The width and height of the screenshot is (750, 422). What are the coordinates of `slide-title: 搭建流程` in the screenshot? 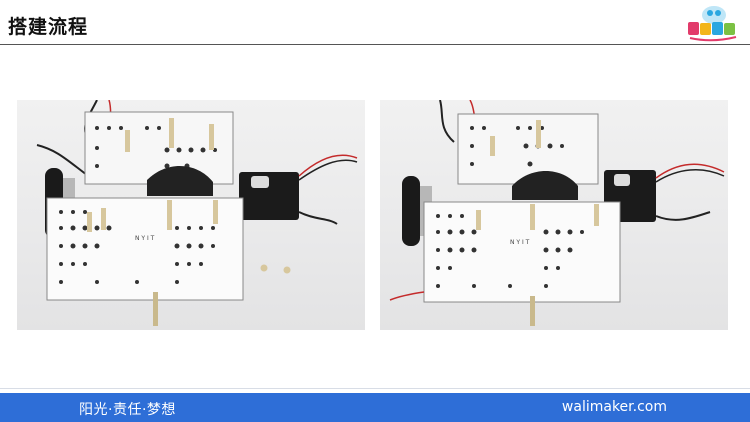 It's located at (48, 27).